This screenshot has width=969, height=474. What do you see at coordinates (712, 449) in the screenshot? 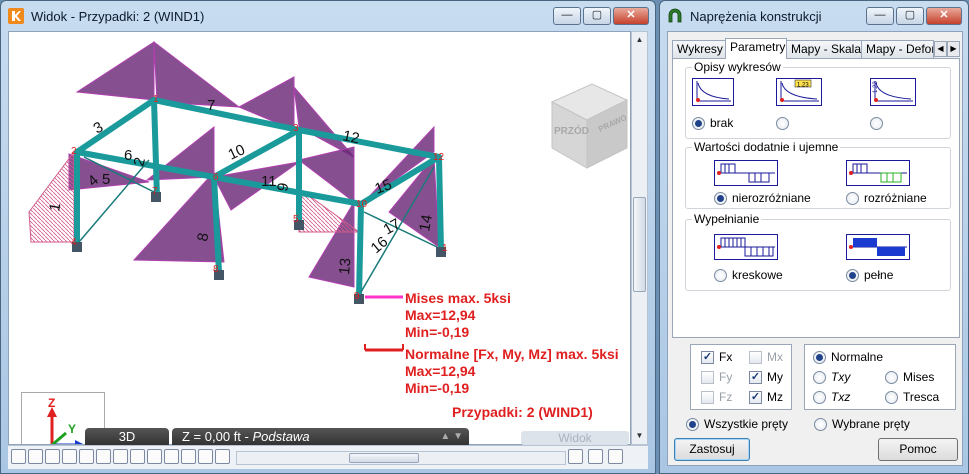
I see `apply-button: Zastosuj` at bounding box center [712, 449].